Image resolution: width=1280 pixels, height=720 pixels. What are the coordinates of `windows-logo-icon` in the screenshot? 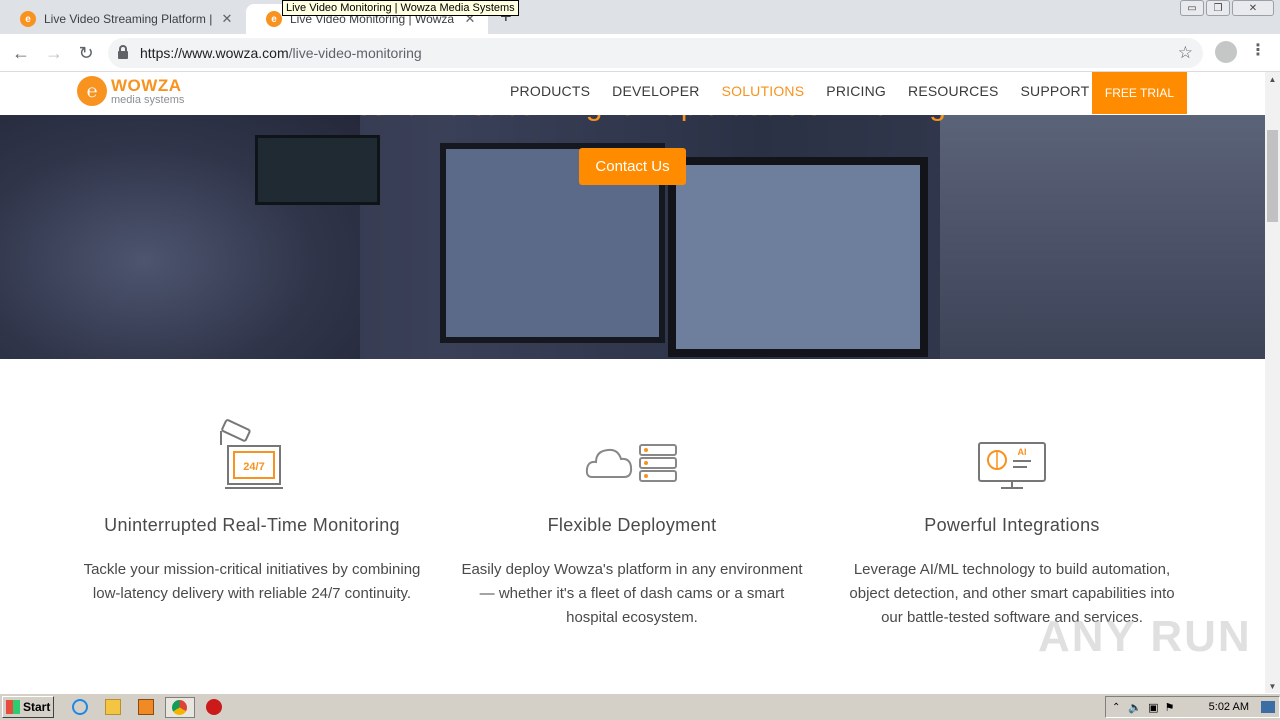 It's located at (13, 707).